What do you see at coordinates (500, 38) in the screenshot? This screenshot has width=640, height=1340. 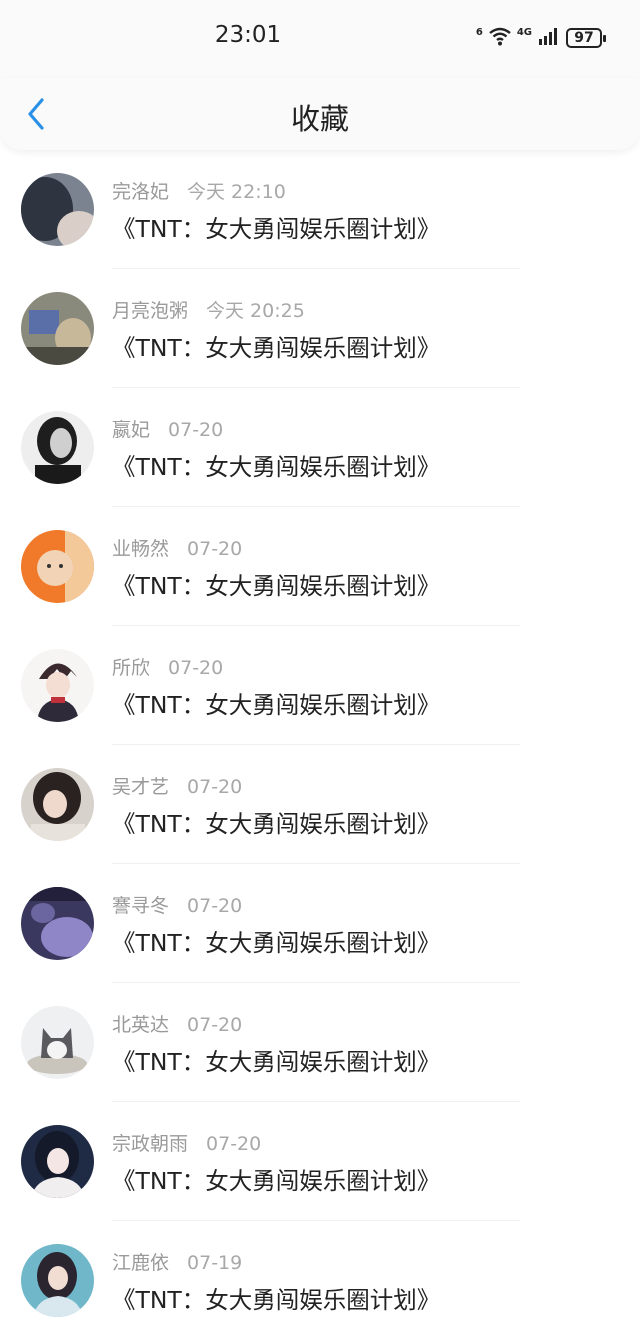 I see `wifi-icon` at bounding box center [500, 38].